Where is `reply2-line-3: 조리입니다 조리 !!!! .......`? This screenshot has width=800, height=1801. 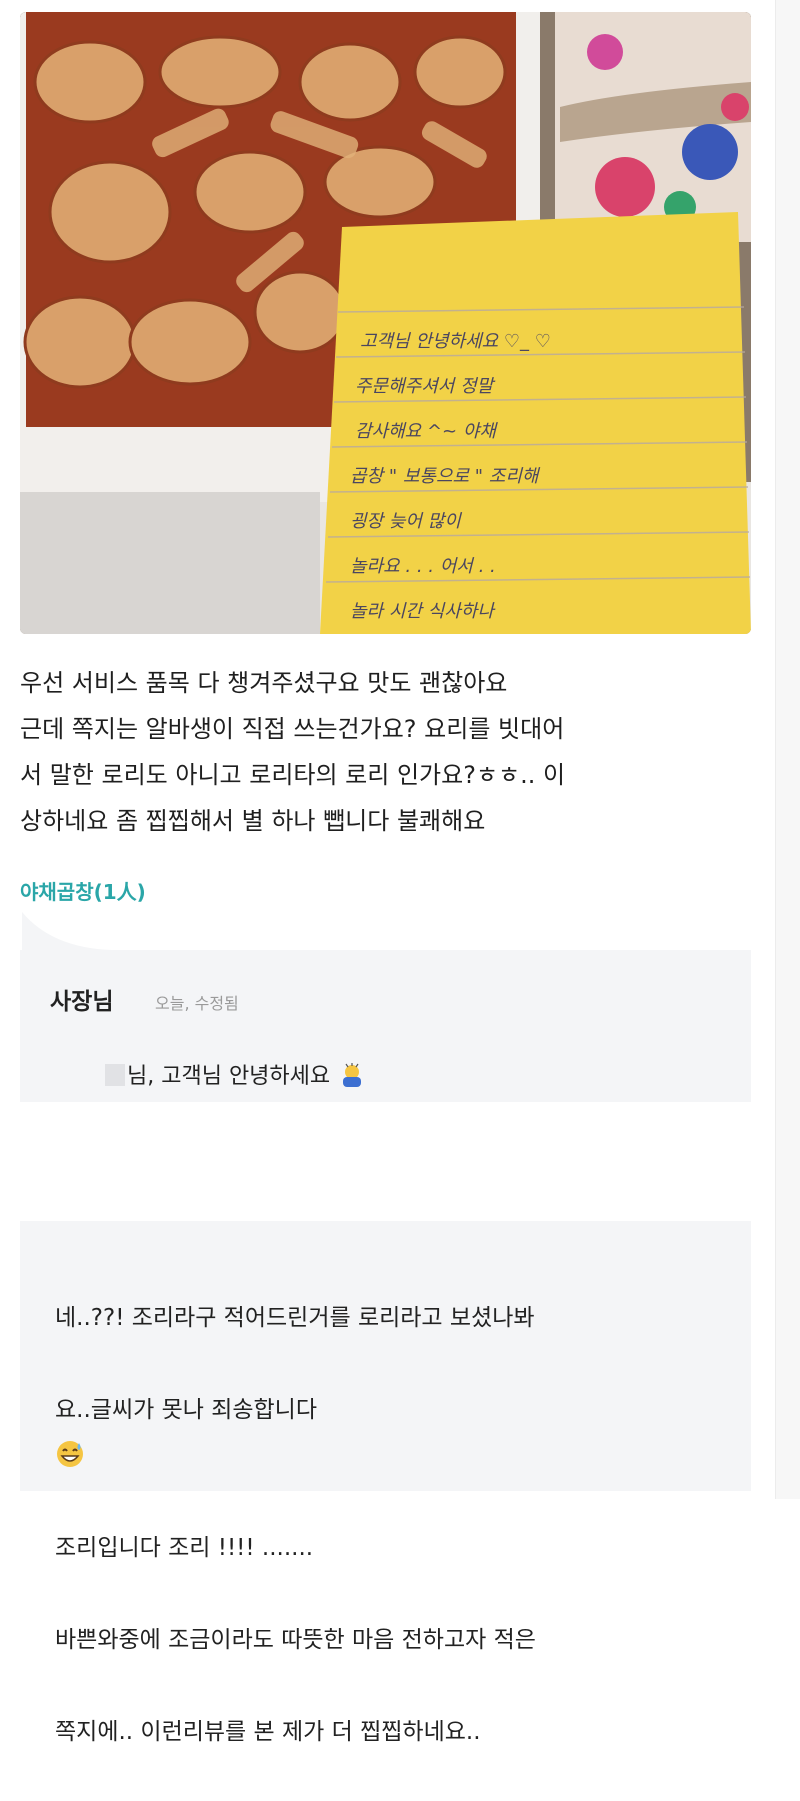
reply2-line-3: 조리입니다 조리 !!!! ....... is located at coordinates (184, 1548).